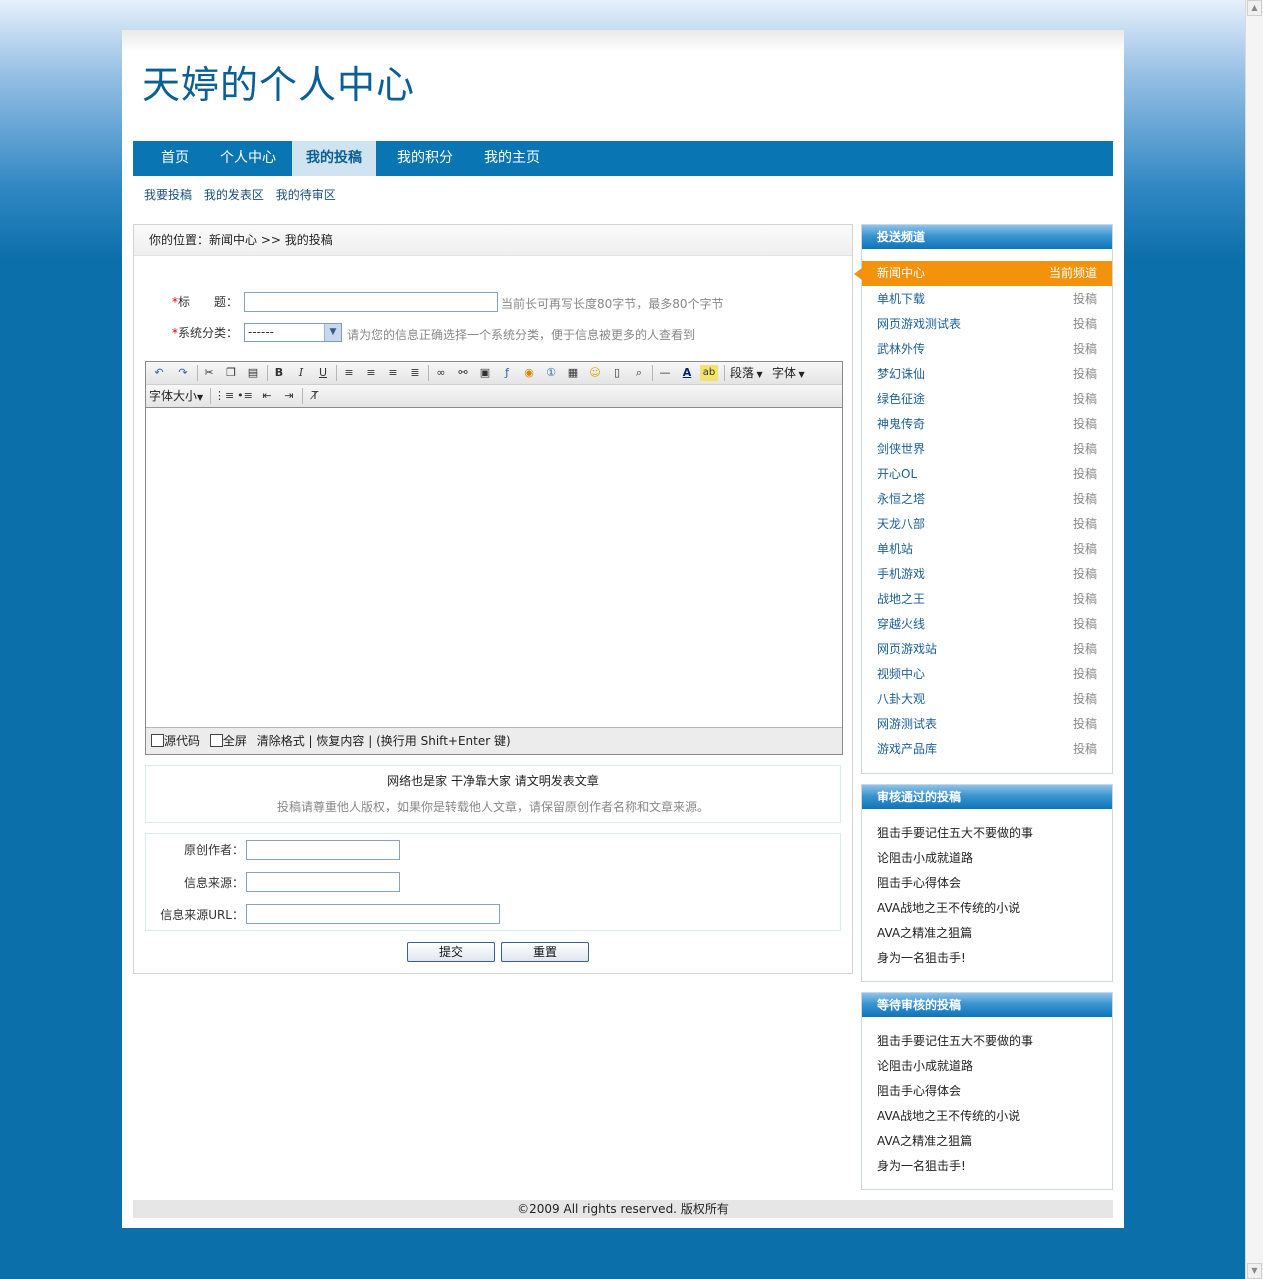 This screenshot has width=1263, height=1279. Describe the element at coordinates (907, 749) in the screenshot. I see `channel-name: 游戏产品库` at that location.